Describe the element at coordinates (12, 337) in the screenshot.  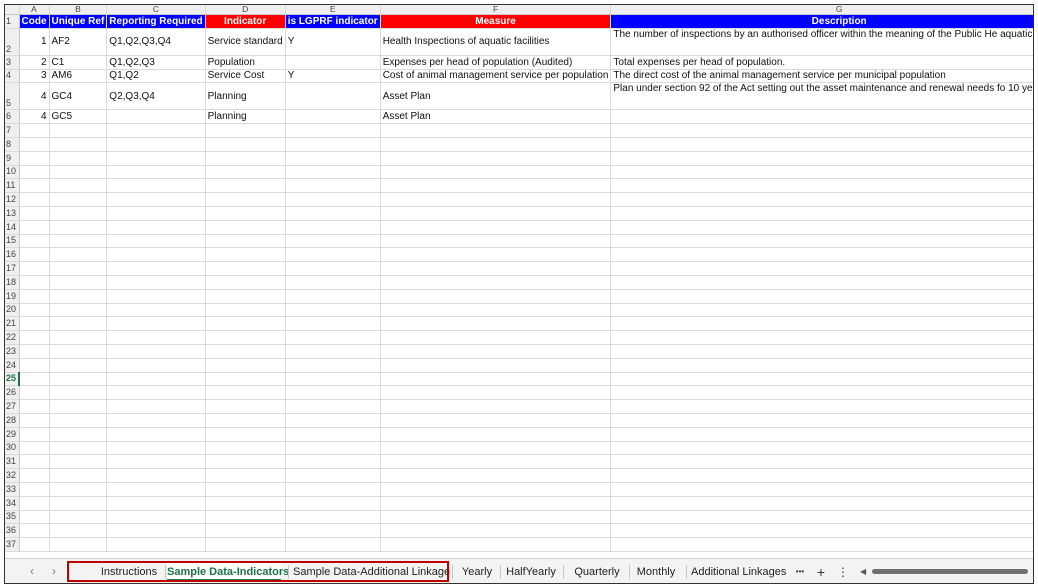
I see `row-header: 22` at that location.